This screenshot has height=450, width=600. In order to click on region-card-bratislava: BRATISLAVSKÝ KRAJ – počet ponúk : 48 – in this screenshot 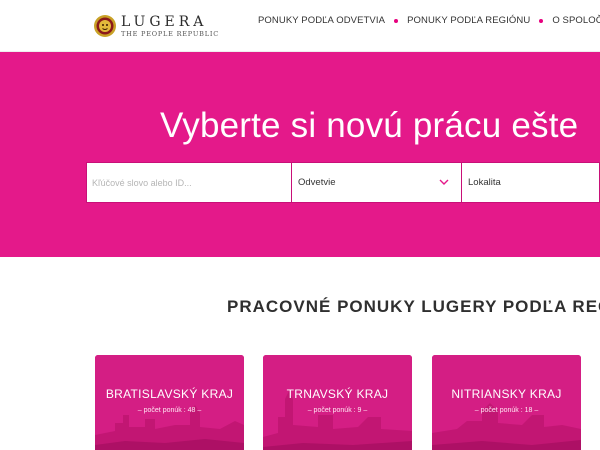, I will do `click(169, 402)`.